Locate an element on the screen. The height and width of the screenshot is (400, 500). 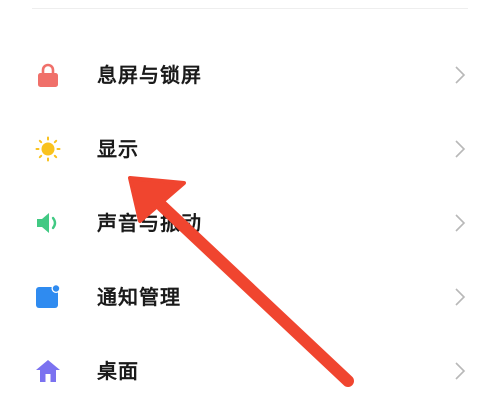
sun-icon is located at coordinates (48, 149).